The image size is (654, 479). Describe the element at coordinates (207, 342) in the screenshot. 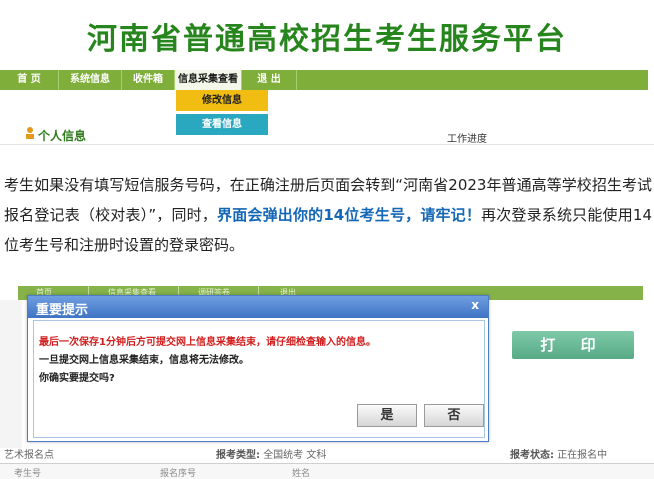

I see `dialog-warning-text: 最后一次保存1分钟后方可提交网上信息采集结束，请仔细检查输入的信息。` at that location.